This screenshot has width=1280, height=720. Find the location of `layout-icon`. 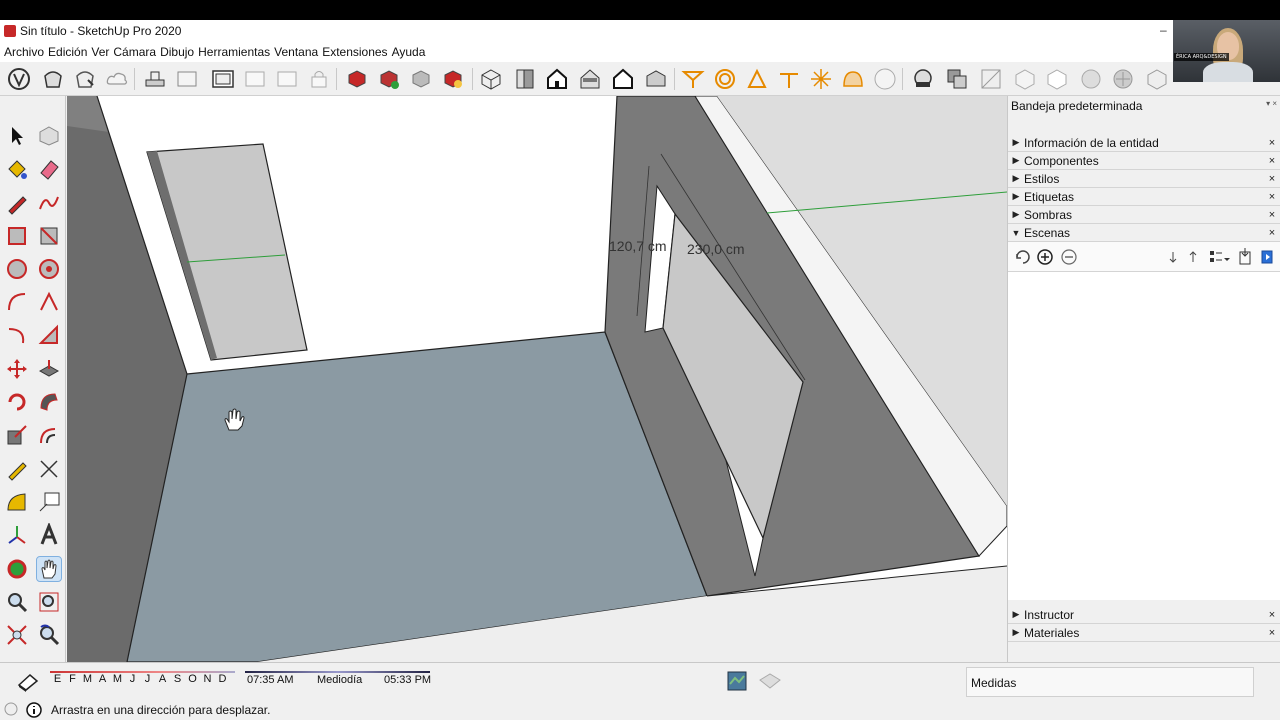

layout-icon is located at coordinates (187, 79).